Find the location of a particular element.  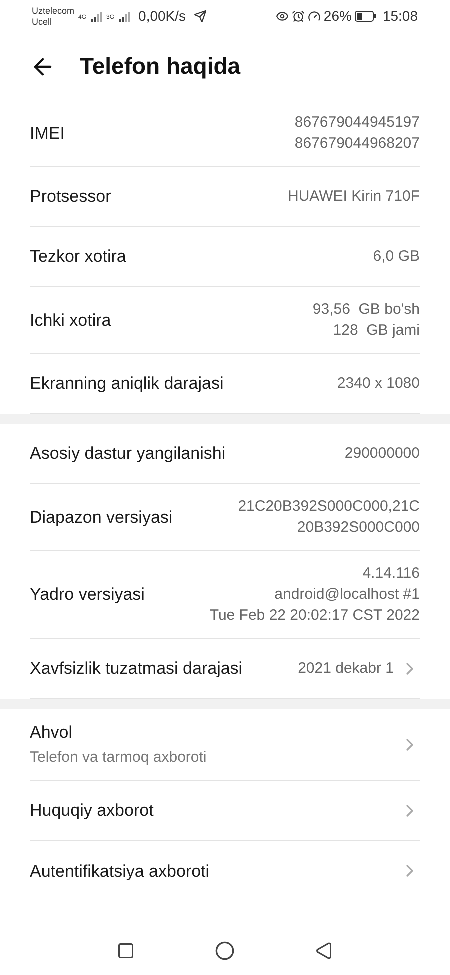

row-label: Diapazon versiyasi is located at coordinates (102, 517).